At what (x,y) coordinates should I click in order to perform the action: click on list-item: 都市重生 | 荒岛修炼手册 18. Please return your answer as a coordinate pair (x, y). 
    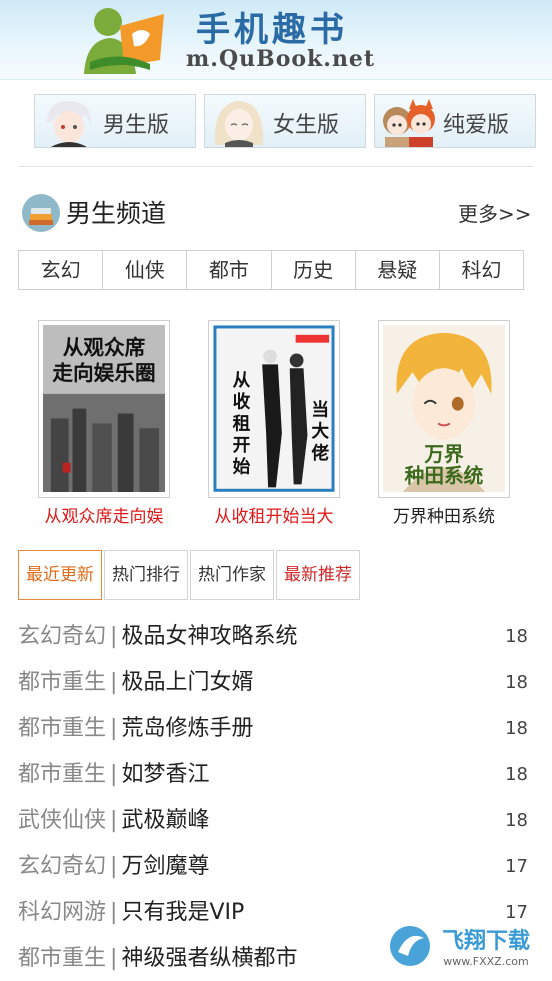
    Looking at the image, I should click on (276, 729).